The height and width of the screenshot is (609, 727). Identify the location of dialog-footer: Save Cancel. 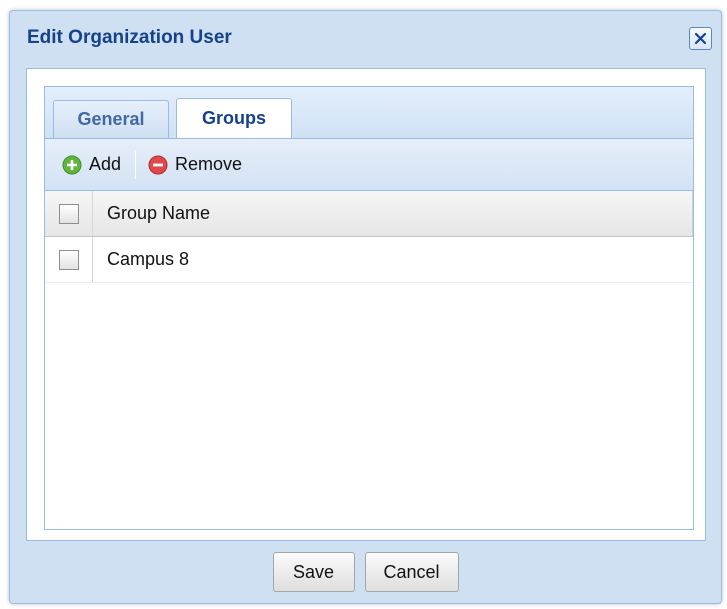
(365, 572).